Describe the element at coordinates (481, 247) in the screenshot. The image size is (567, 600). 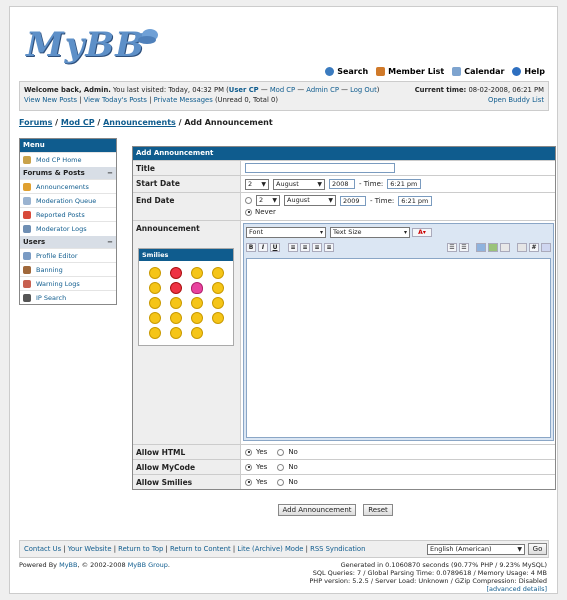
I see `image-icon` at that location.